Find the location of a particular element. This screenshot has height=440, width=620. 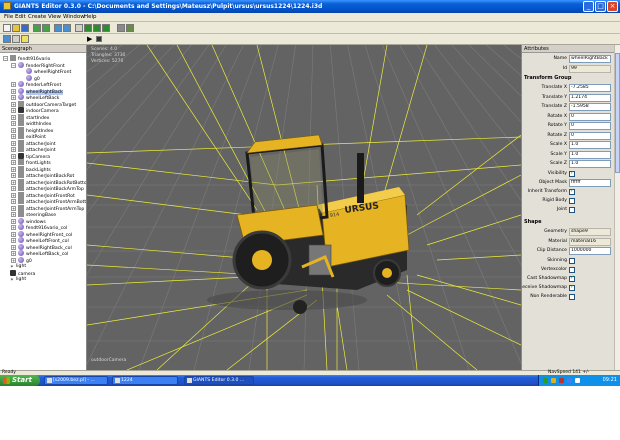

attribute-value-field: wheelRightBack is located at coordinates (590, 59).